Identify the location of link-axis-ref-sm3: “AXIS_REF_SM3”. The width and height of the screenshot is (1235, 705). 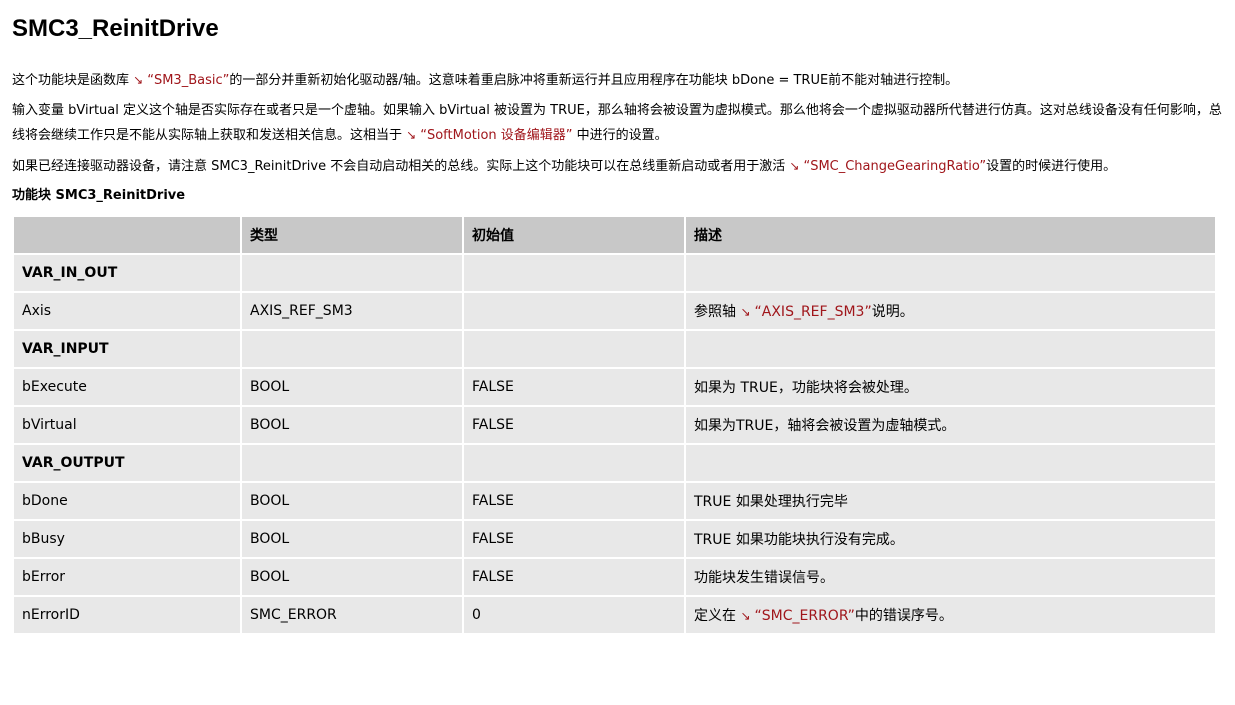
(813, 312).